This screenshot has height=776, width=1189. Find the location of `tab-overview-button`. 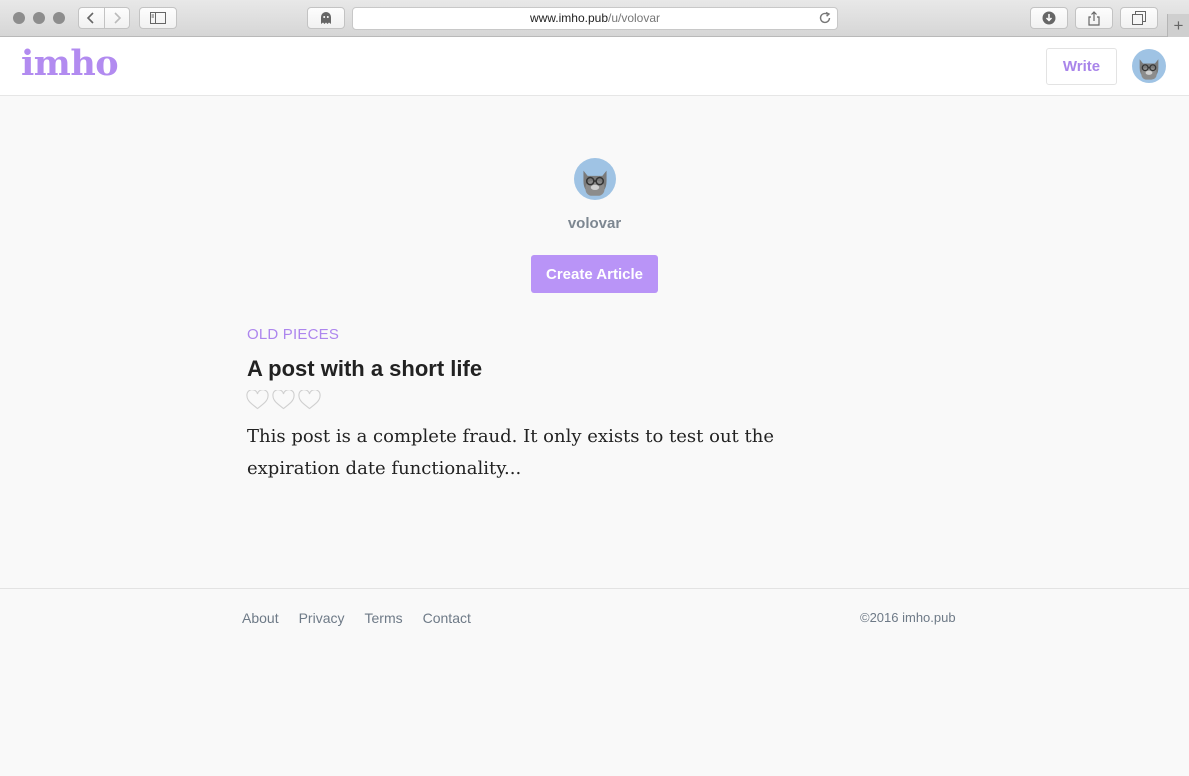

tab-overview-button is located at coordinates (1139, 18).